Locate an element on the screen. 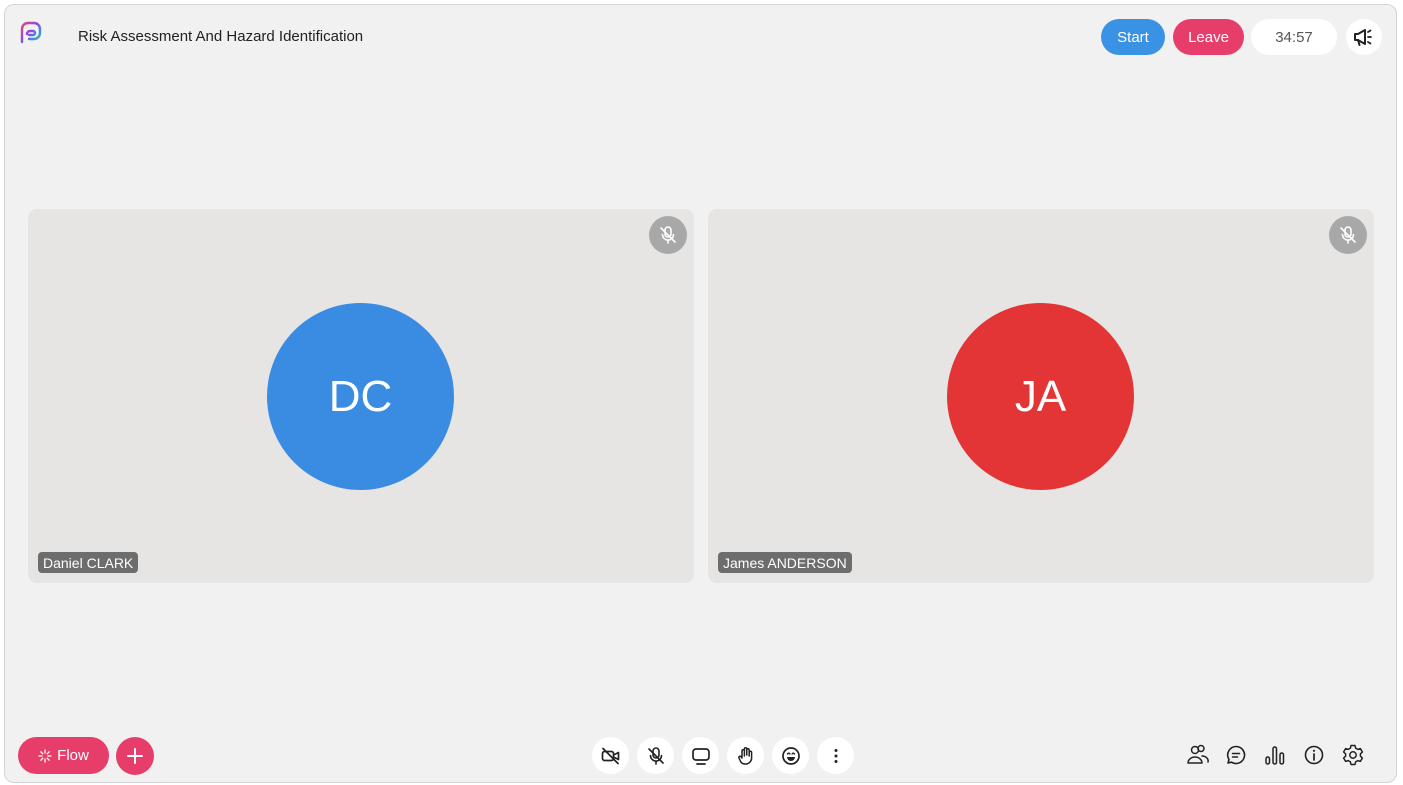  screen-share-button is located at coordinates (700, 755).